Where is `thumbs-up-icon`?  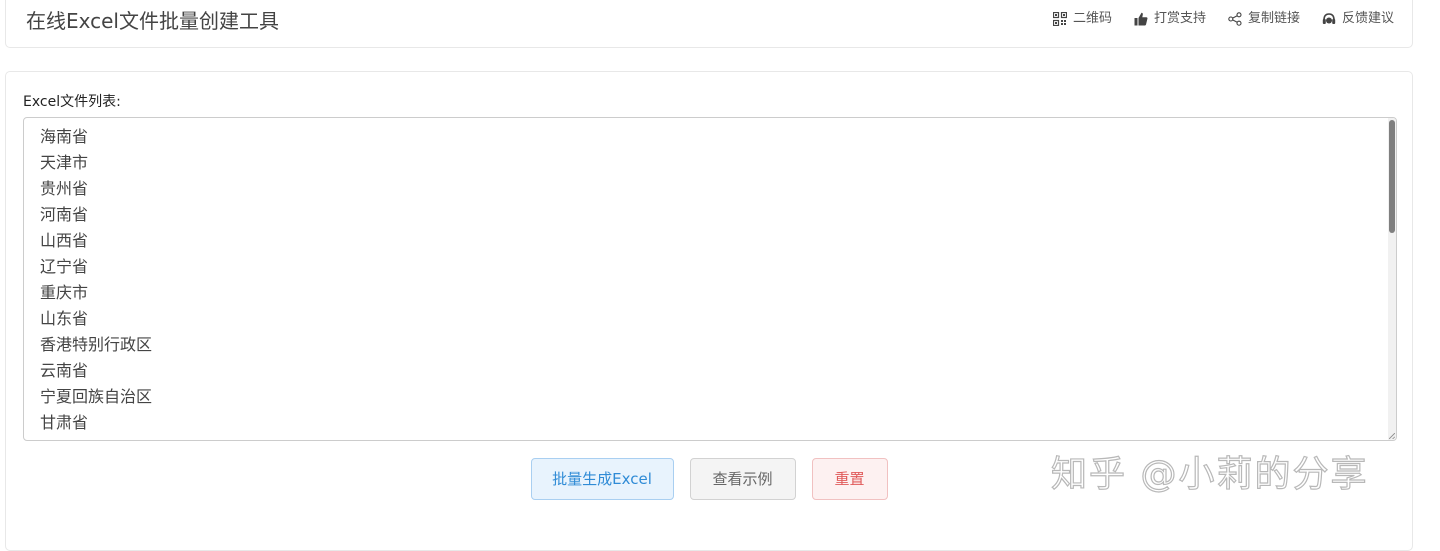 thumbs-up-icon is located at coordinates (1141, 19).